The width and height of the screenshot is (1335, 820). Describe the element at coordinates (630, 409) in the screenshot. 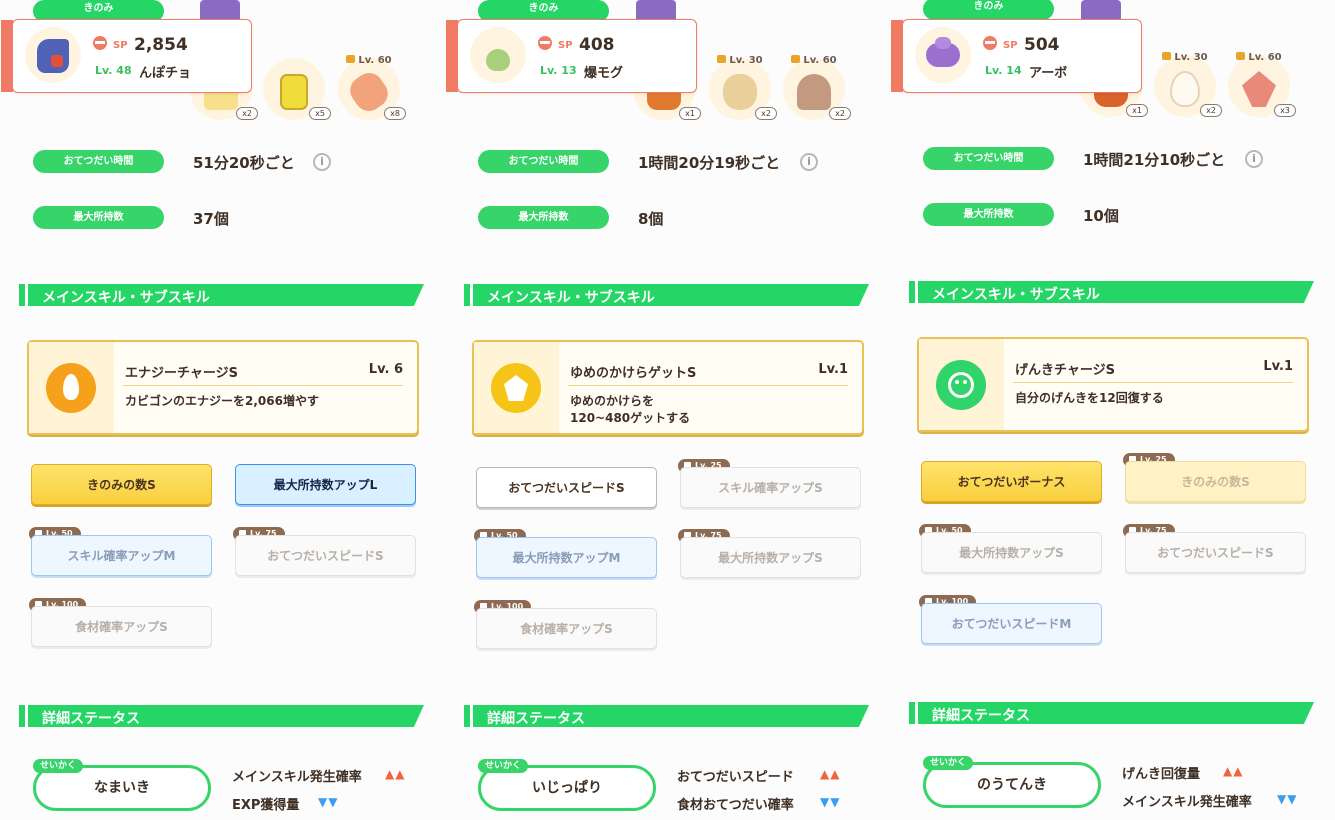

I see `main-skill-description: ゆめのかけらを 120~480ゲットする` at that location.